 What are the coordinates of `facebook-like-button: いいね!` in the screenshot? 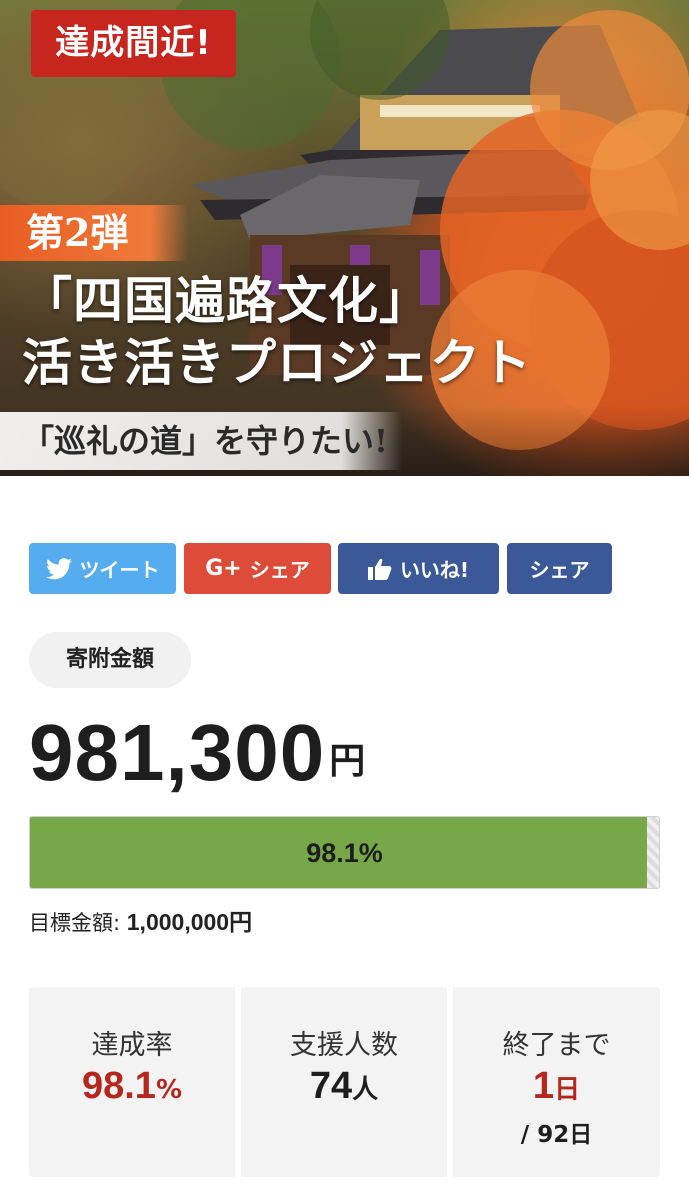 It's located at (418, 568).